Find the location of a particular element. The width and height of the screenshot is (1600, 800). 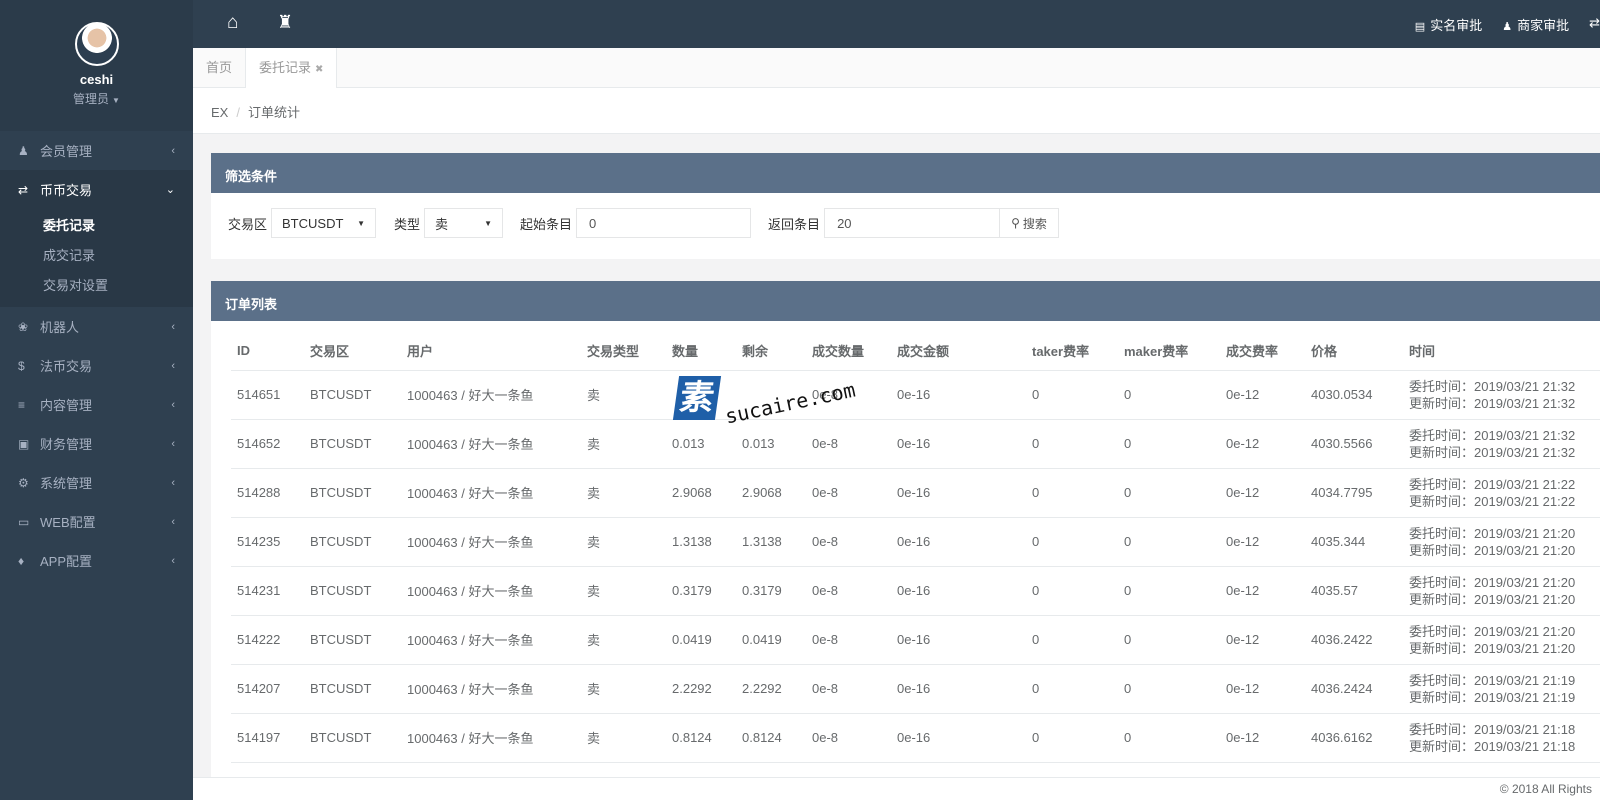

column-header: 数量 is located at coordinates (701, 351).